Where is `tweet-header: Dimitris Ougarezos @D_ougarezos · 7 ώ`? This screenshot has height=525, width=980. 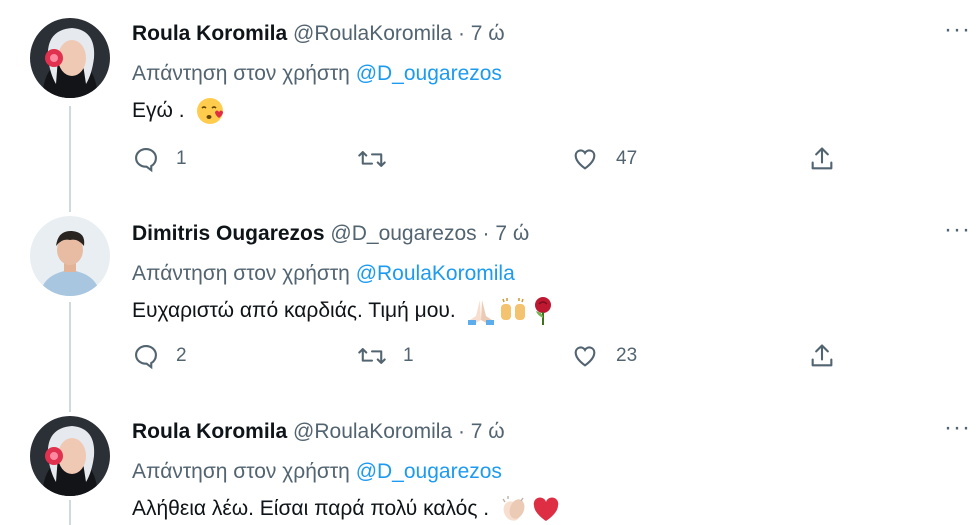 tweet-header: Dimitris Ougarezos @D_ougarezos · 7 ώ is located at coordinates (330, 234).